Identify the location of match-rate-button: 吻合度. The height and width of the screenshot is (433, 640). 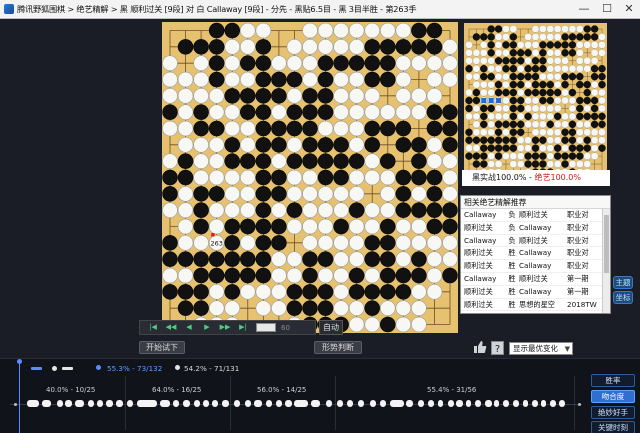
(613, 396).